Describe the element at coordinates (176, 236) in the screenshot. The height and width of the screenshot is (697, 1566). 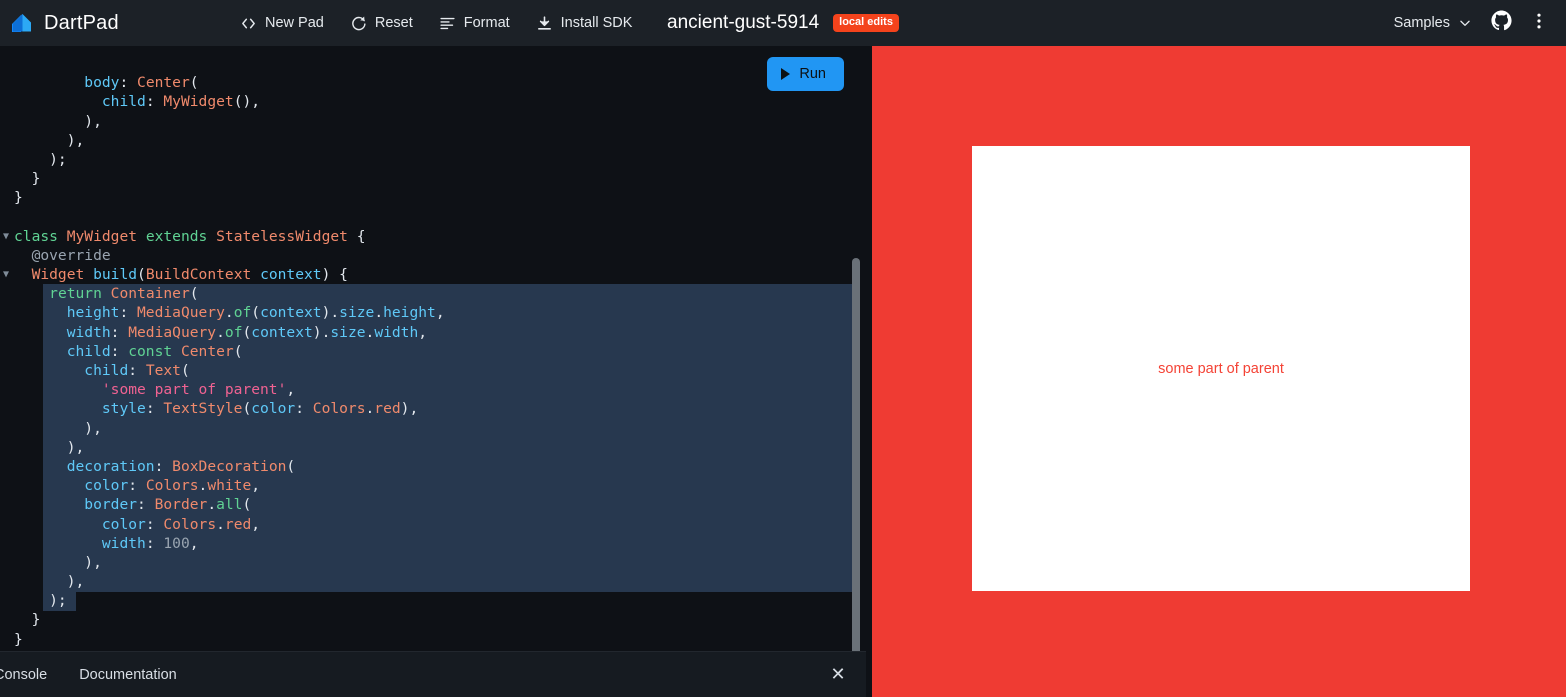
I see `code-token: extends` at that location.